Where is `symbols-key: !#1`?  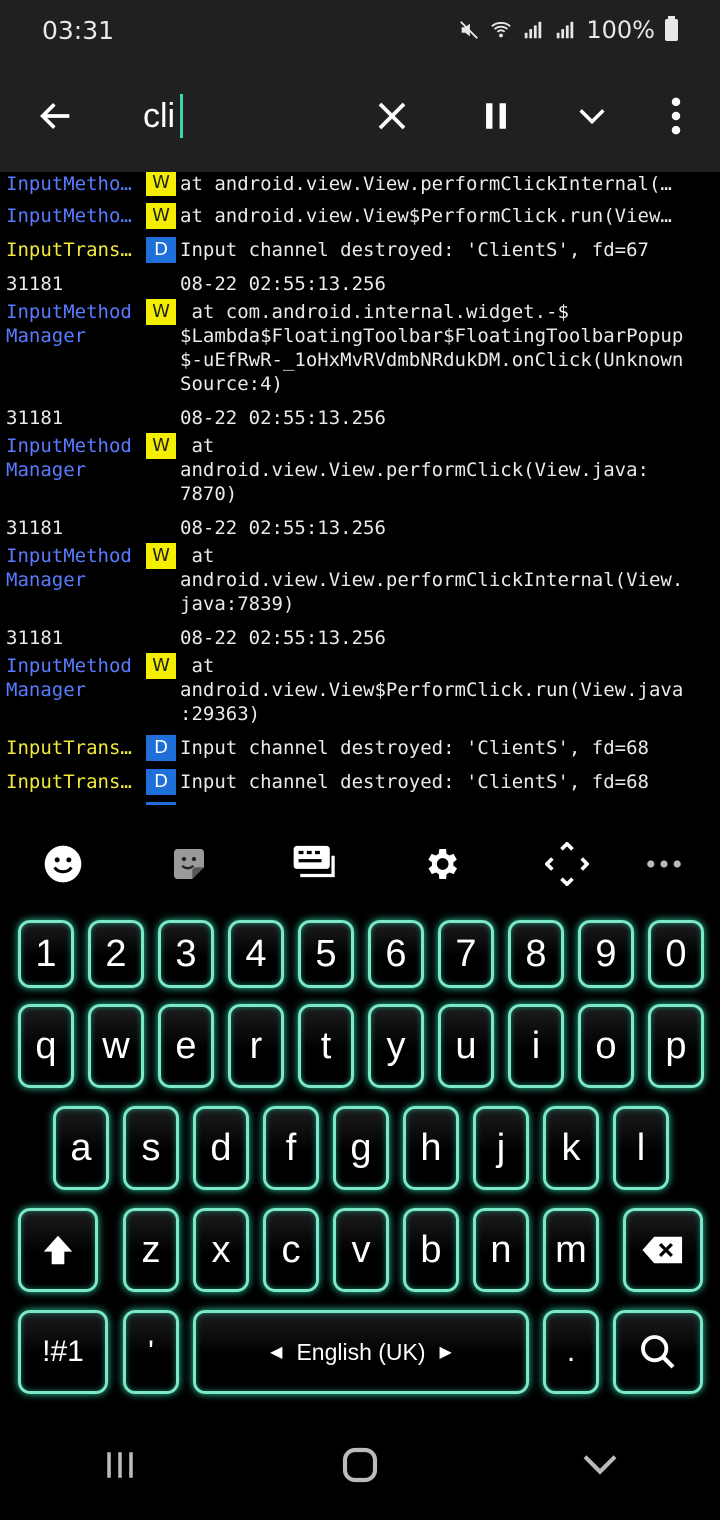 symbols-key: !#1 is located at coordinates (63, 1352).